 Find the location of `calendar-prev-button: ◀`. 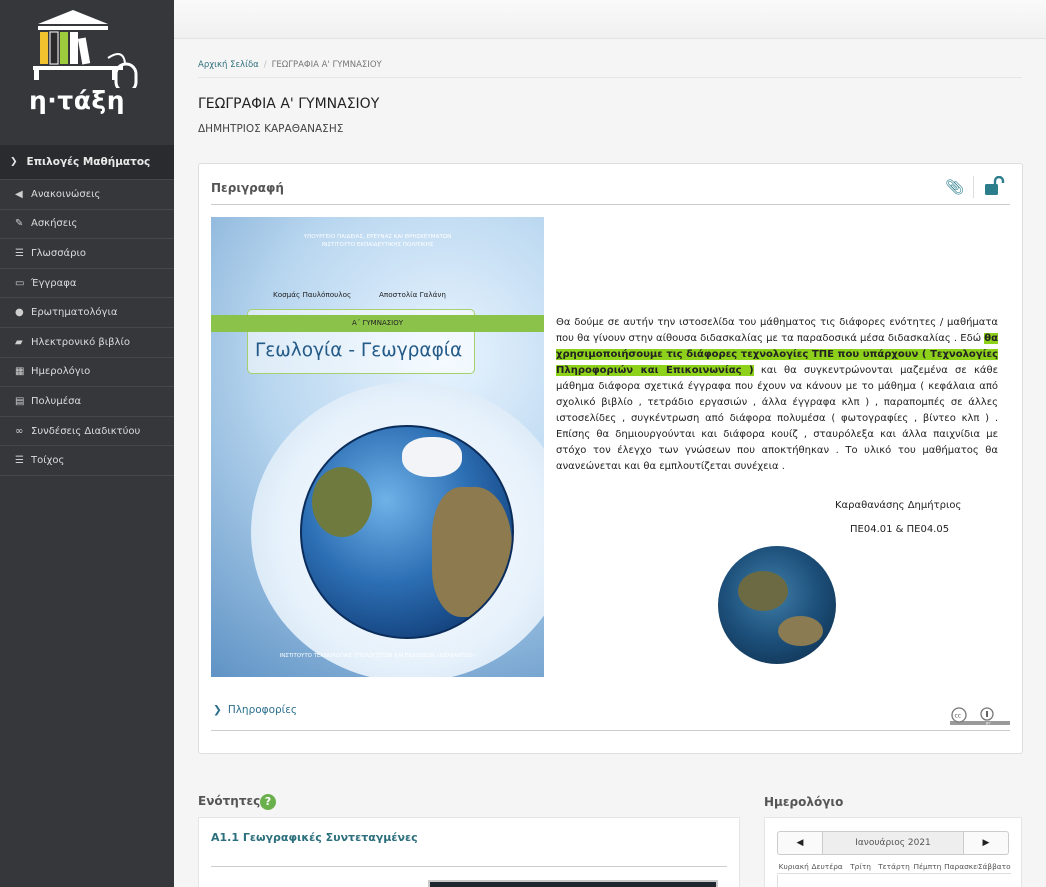

calendar-prev-button: ◀ is located at coordinates (800, 843).